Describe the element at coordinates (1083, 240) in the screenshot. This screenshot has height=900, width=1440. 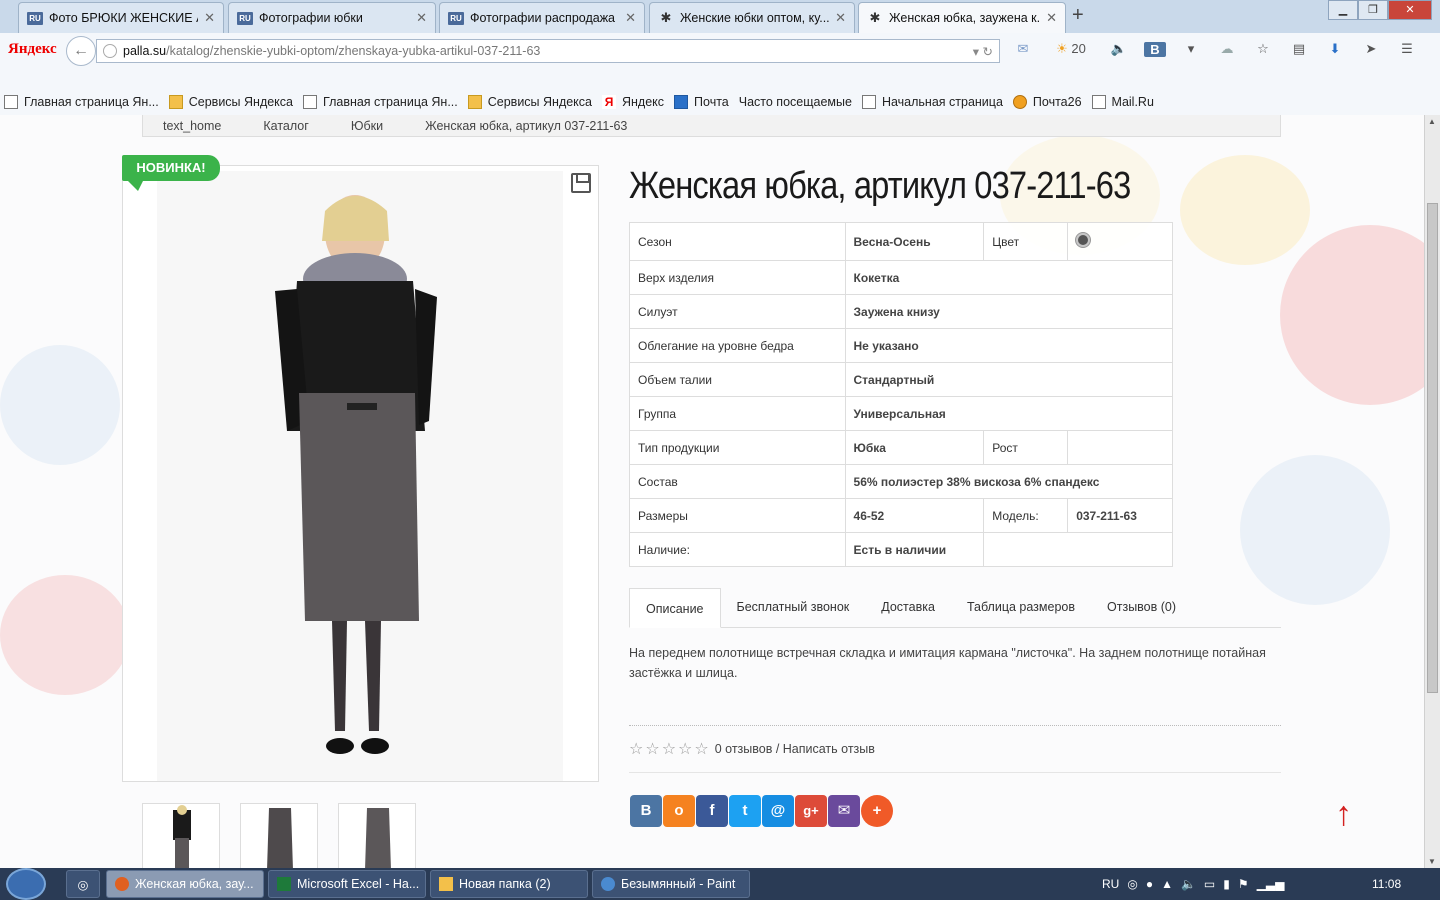
I see `color-swatch` at that location.